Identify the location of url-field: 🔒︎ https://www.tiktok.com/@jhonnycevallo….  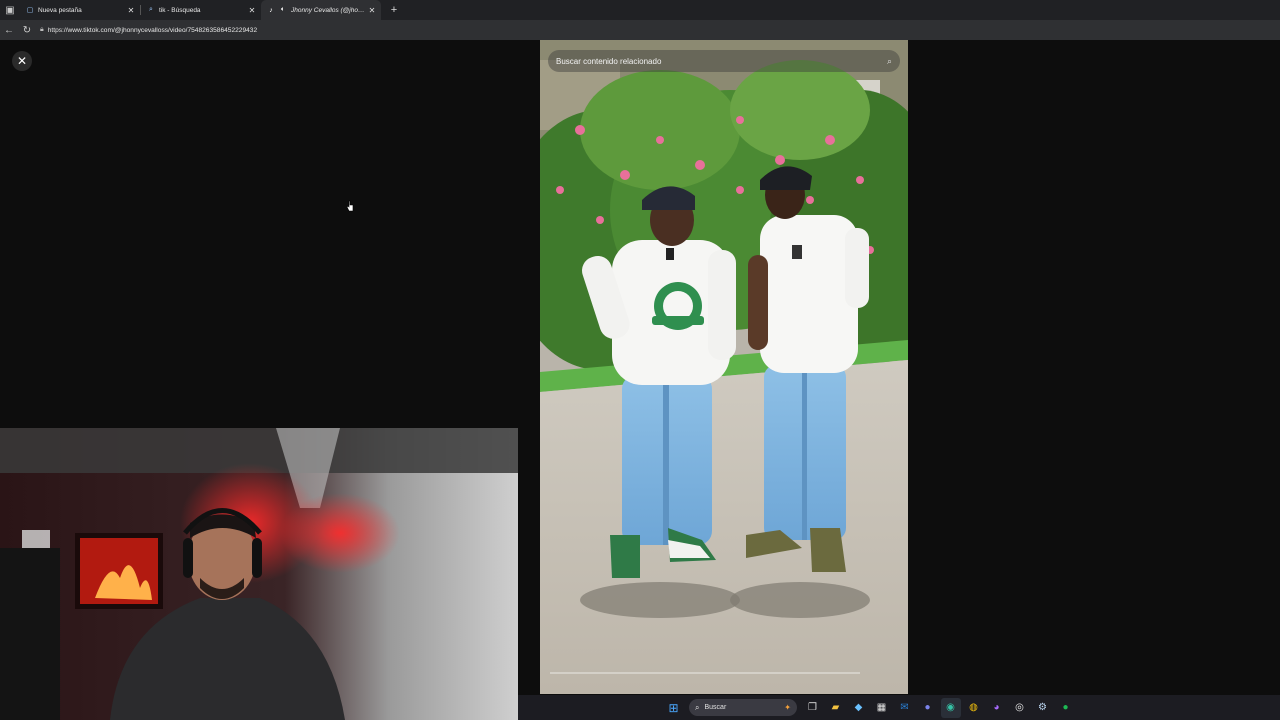
(655, 30).